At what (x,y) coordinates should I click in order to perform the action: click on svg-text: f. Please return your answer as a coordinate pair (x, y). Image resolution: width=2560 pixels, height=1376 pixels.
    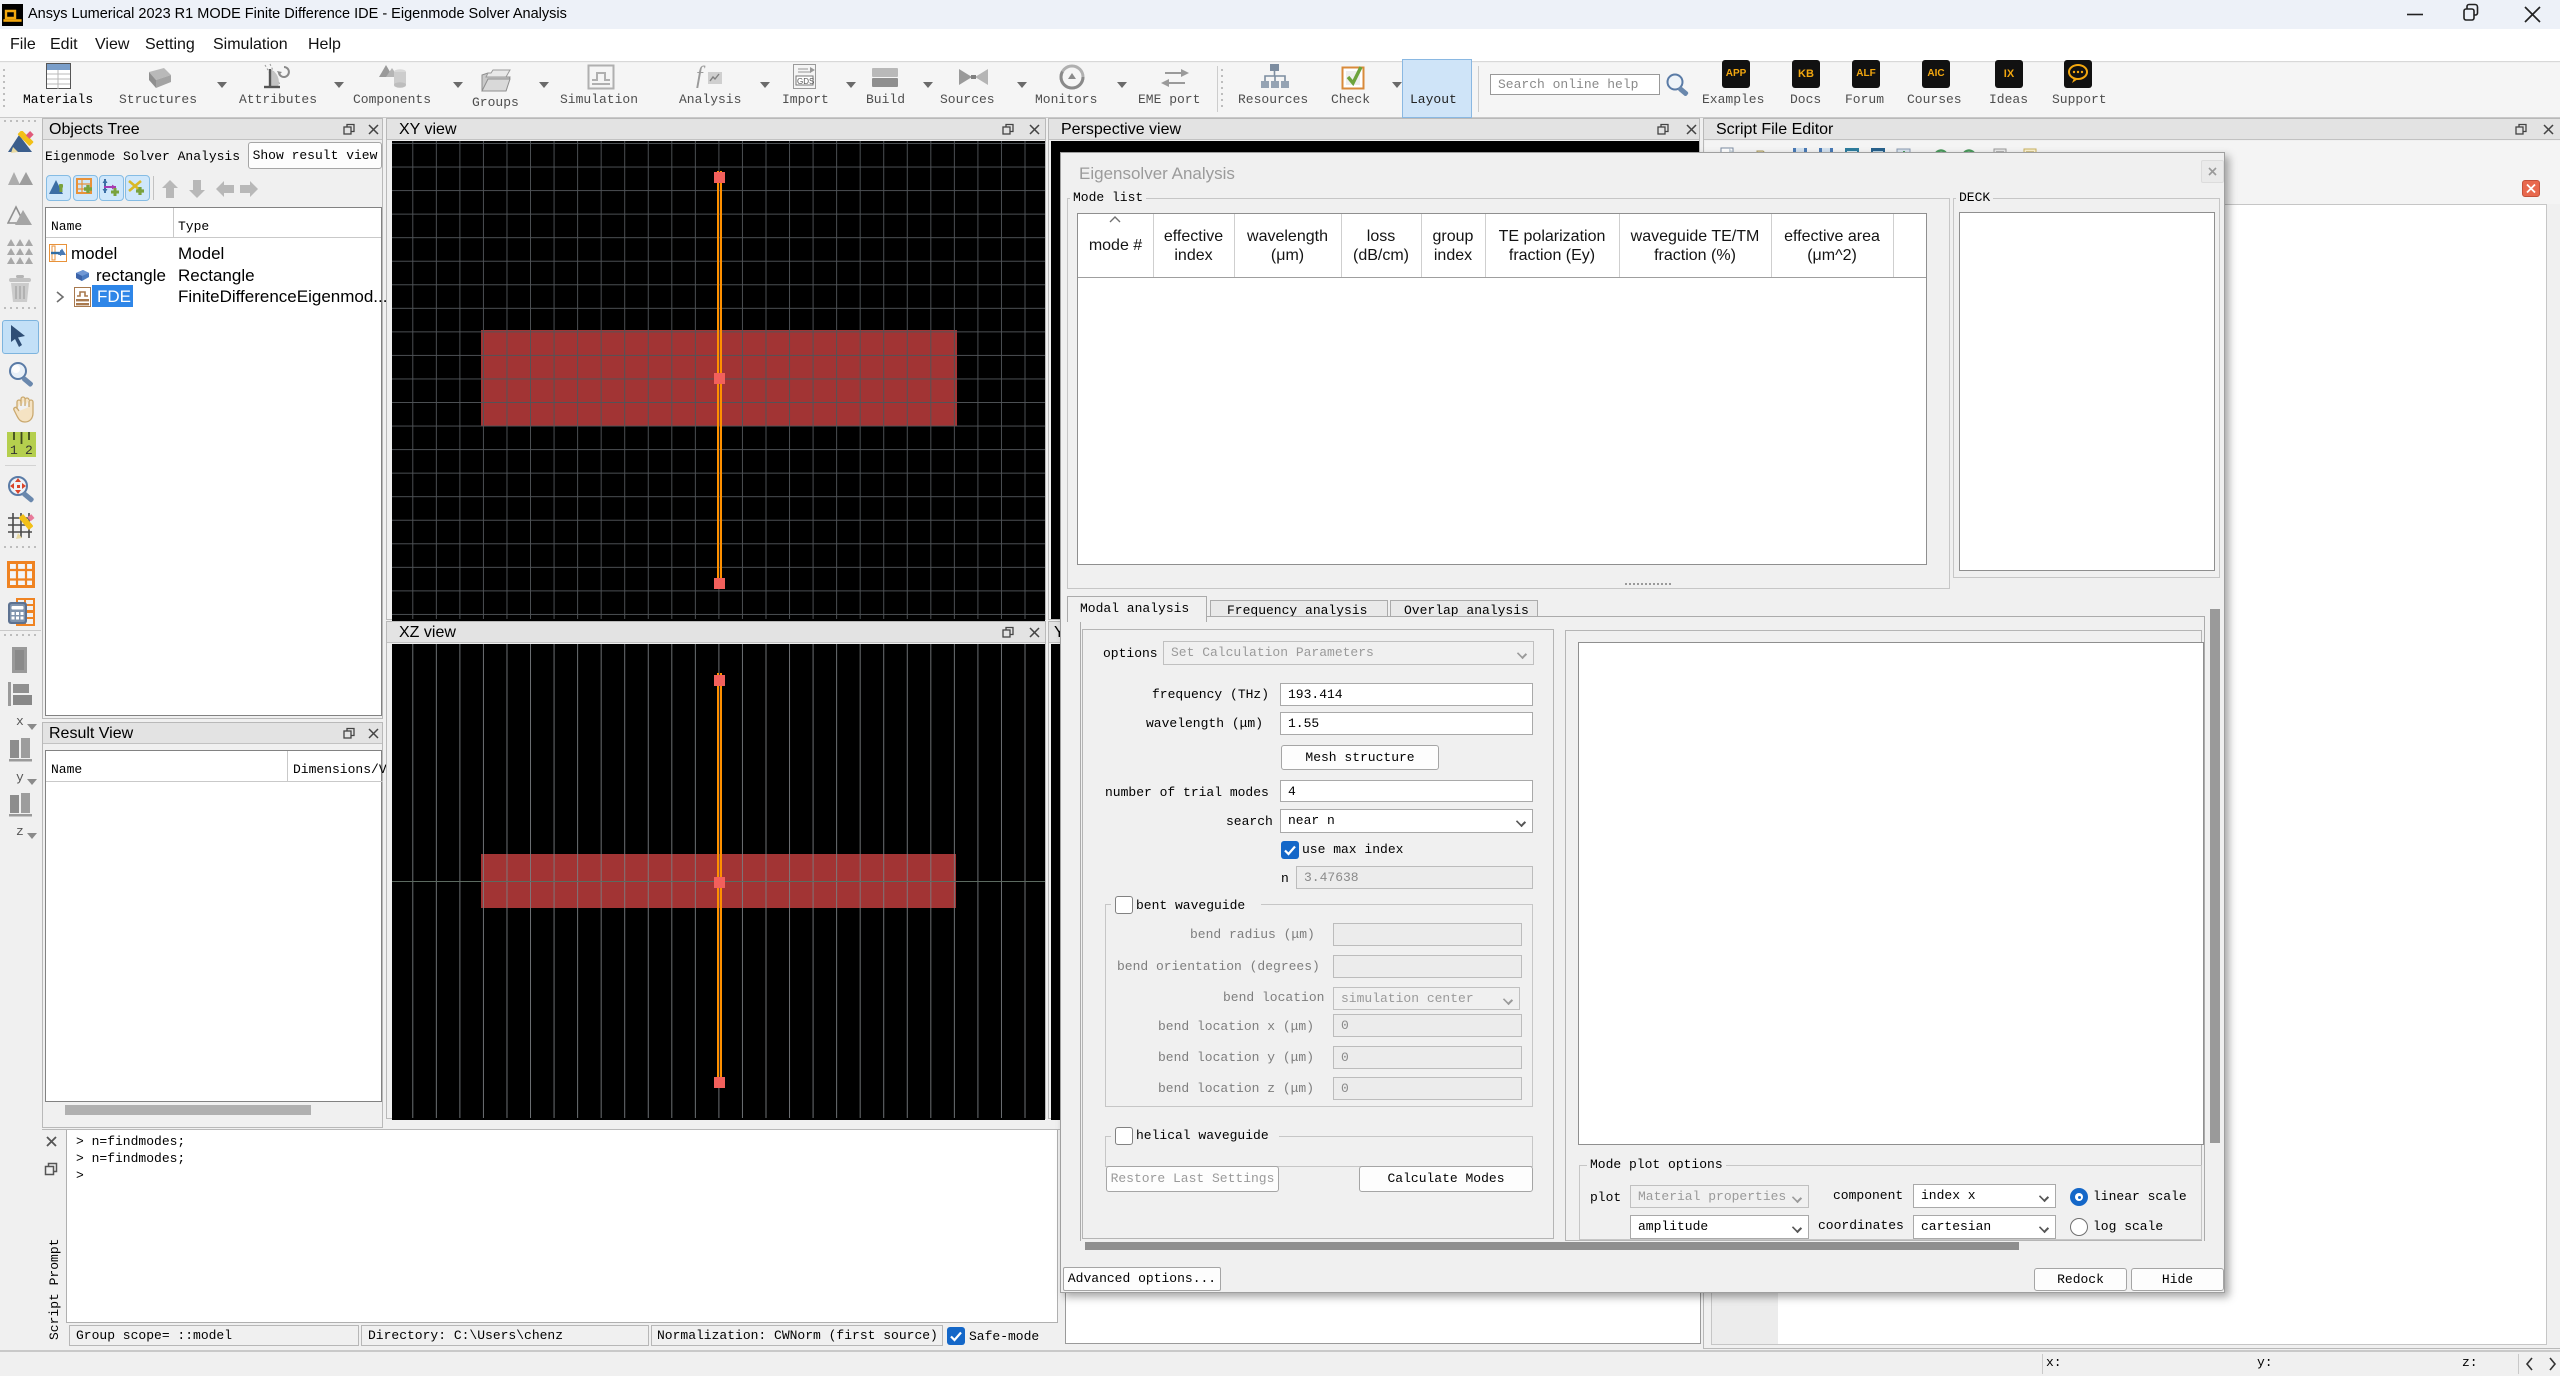
    Looking at the image, I should click on (701, 76).